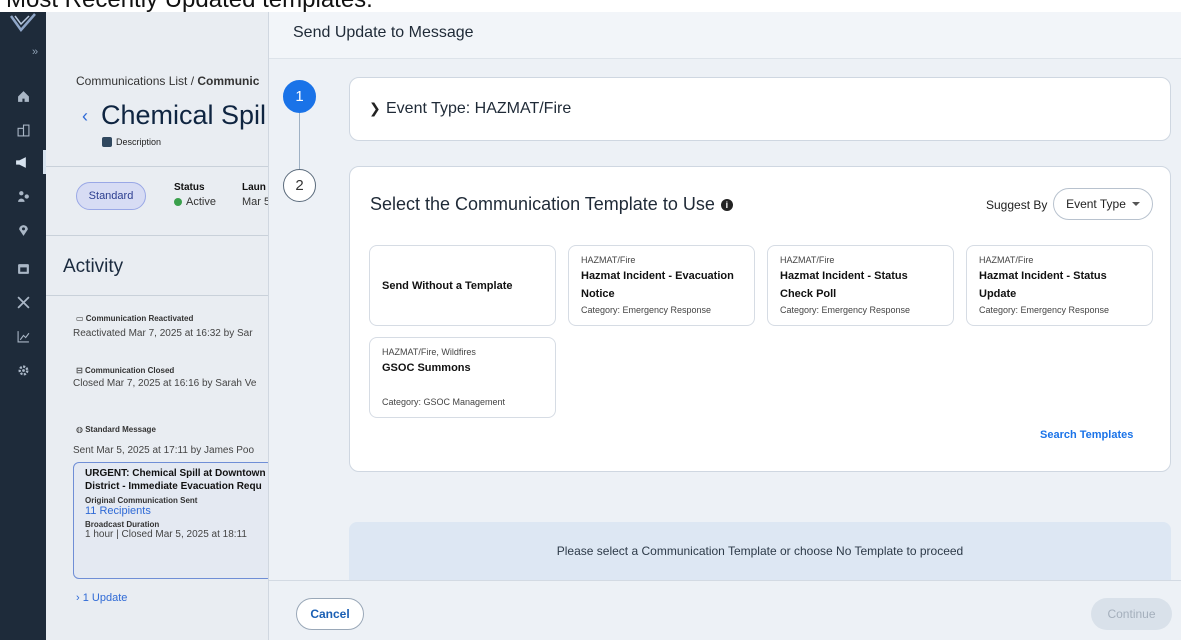 The image size is (1181, 640). Describe the element at coordinates (125, 370) in the screenshot. I see `event-heading: ⊟ Communication Closed` at that location.